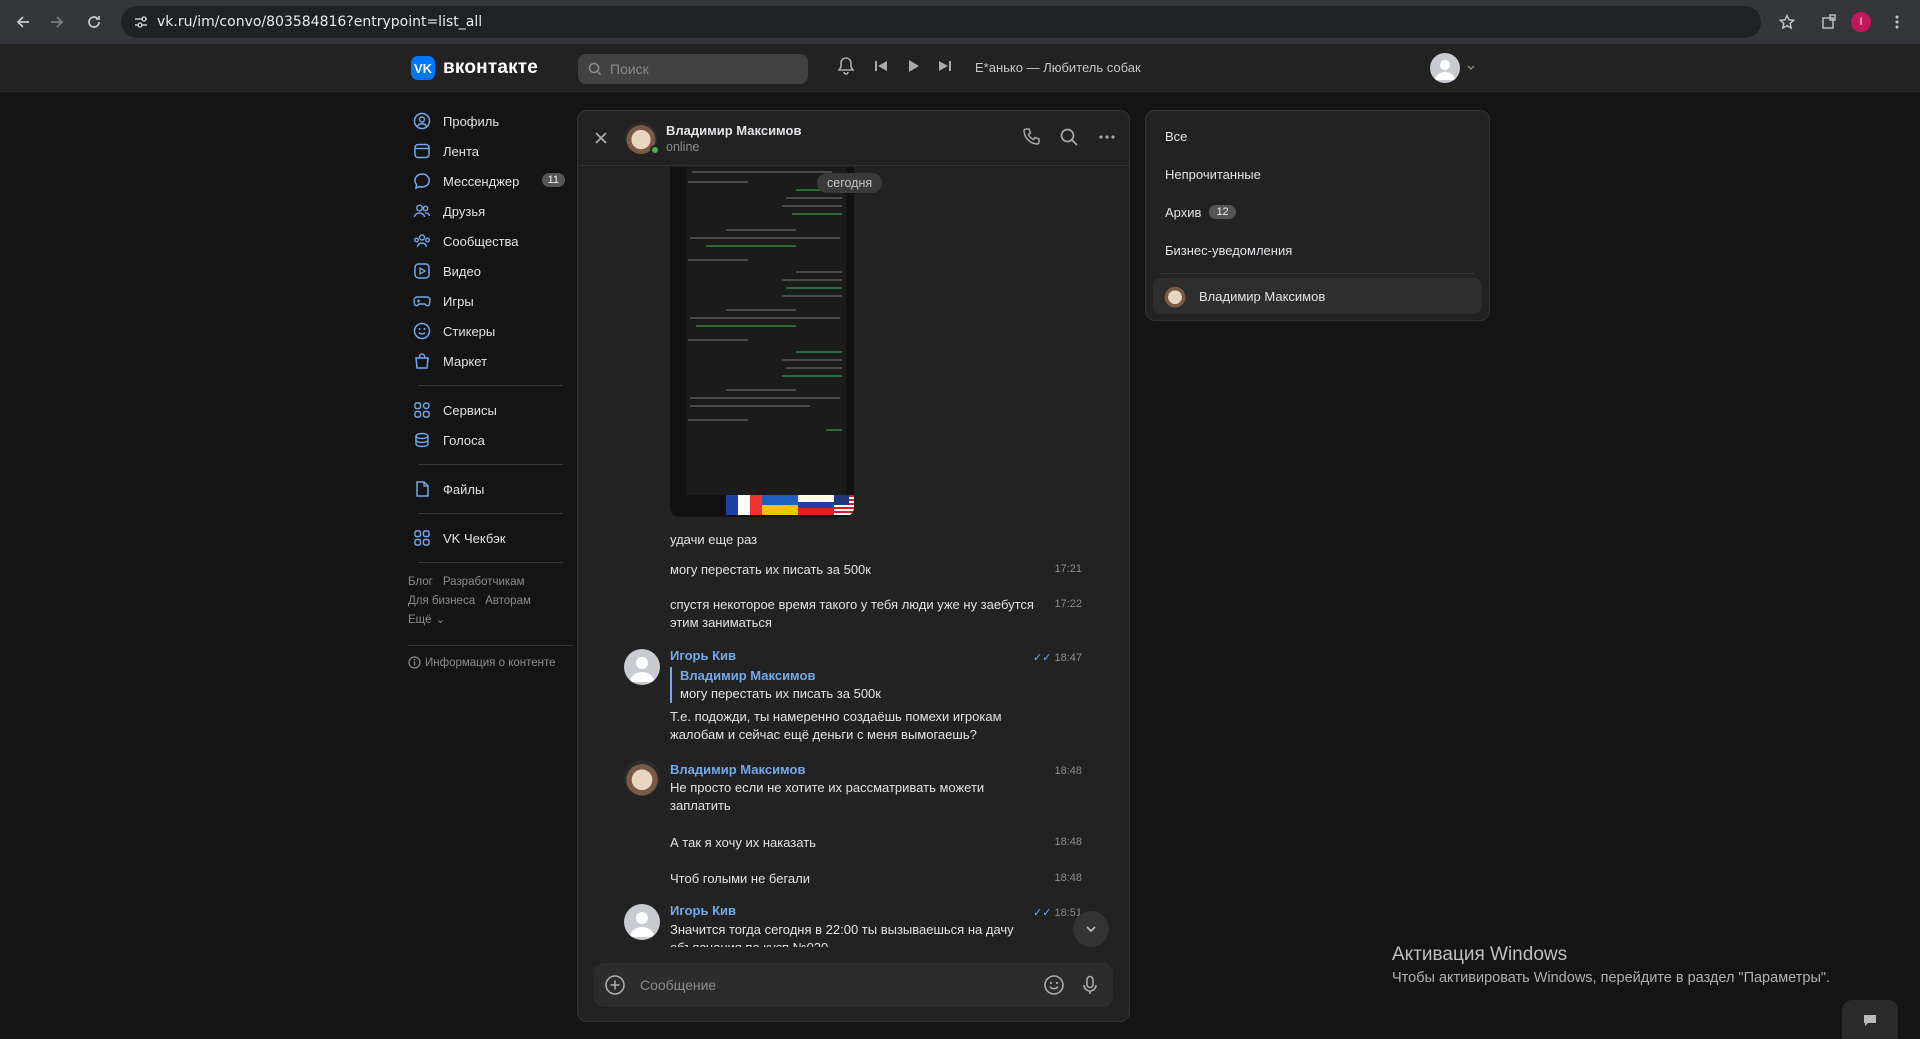 The image size is (1920, 1039). I want to click on sidebar-item-votes: Голоса, so click(490, 440).